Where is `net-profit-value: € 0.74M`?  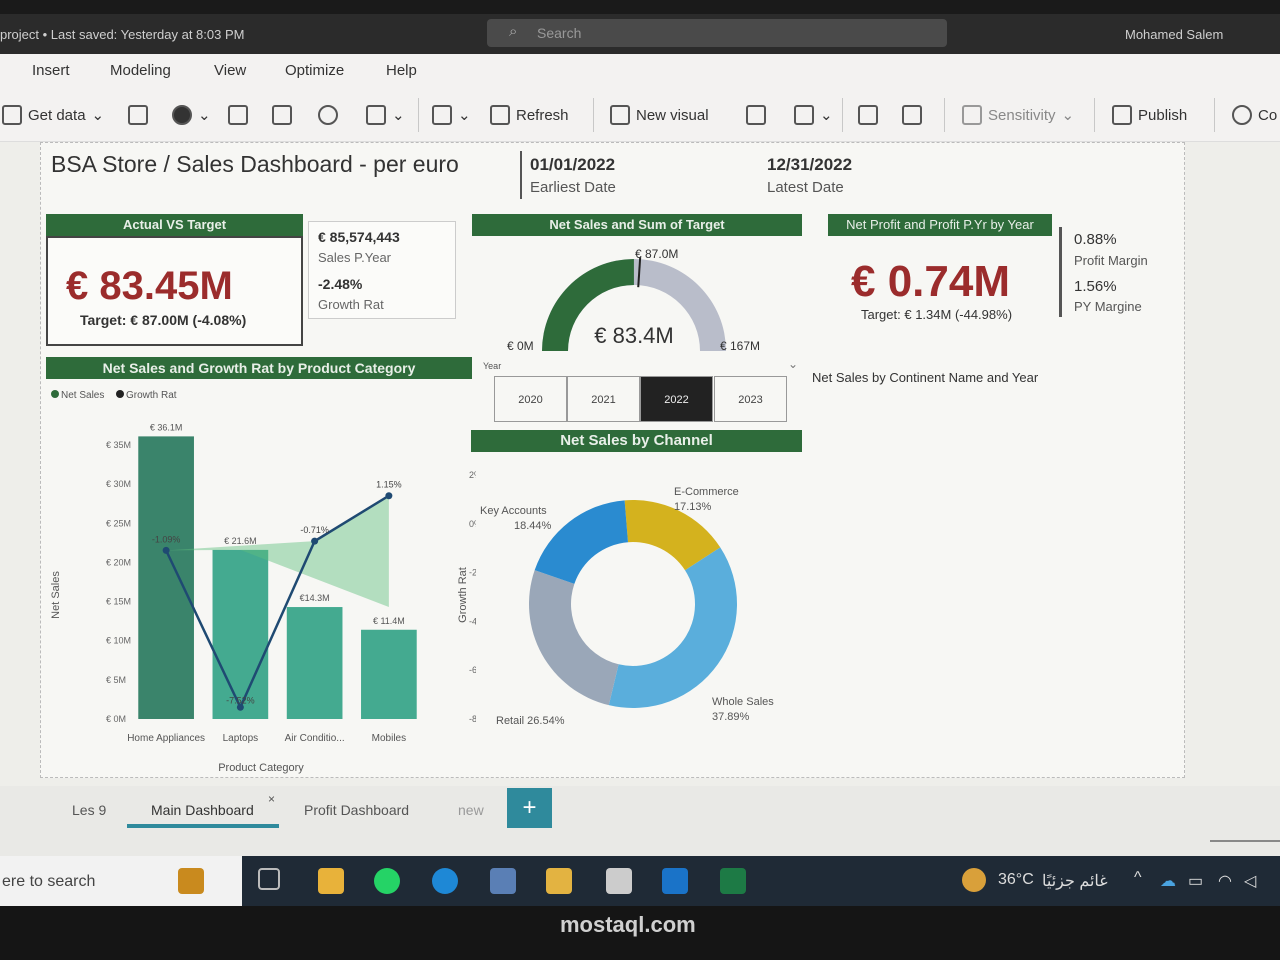
net-profit-value: € 0.74M is located at coordinates (930, 281).